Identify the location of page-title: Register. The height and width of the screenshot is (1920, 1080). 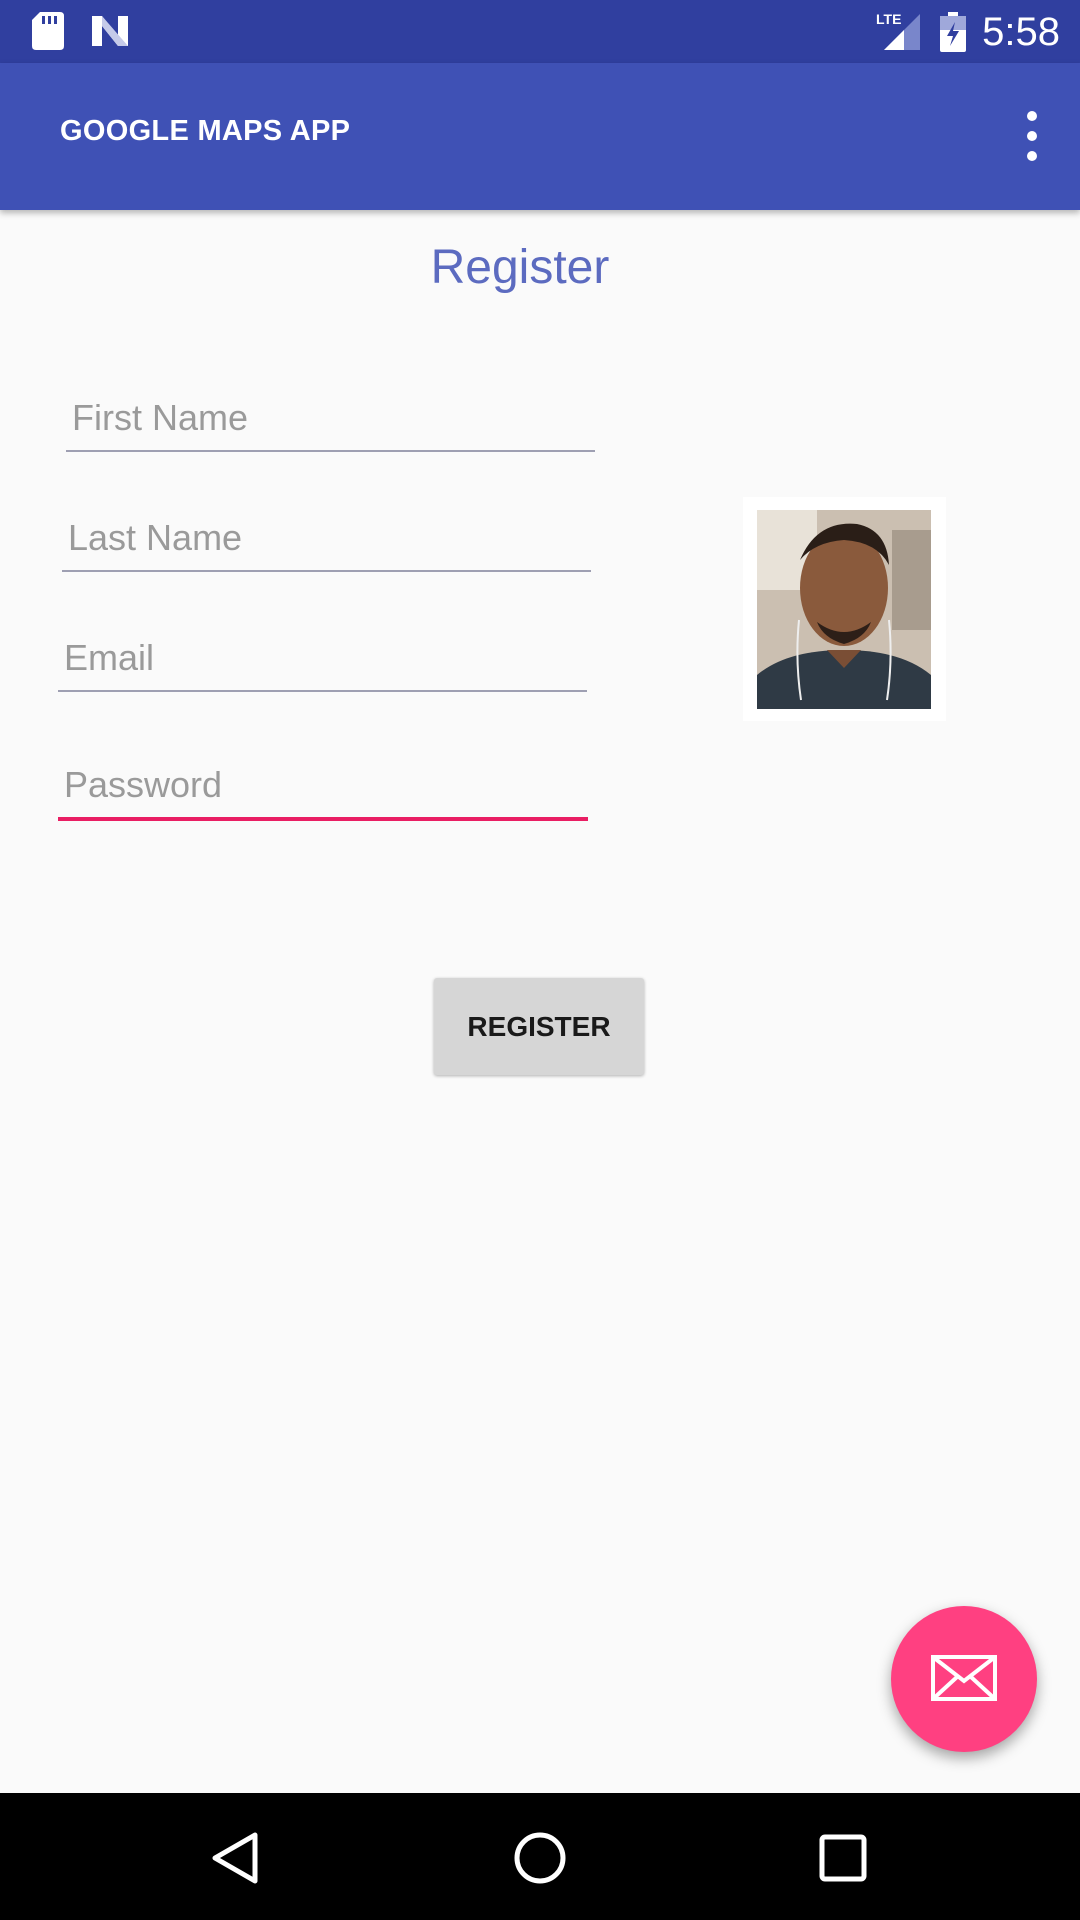
(520, 267).